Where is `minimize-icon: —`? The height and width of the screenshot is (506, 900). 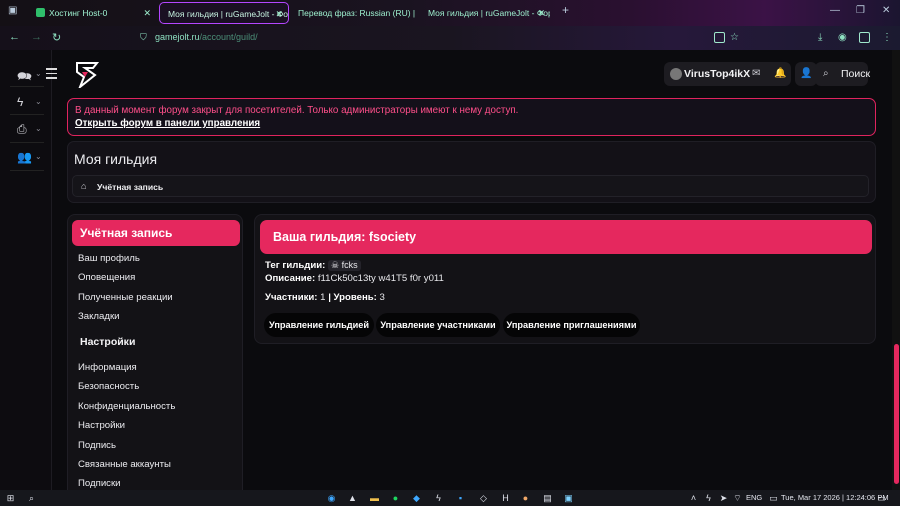 minimize-icon: — is located at coordinates (835, 10).